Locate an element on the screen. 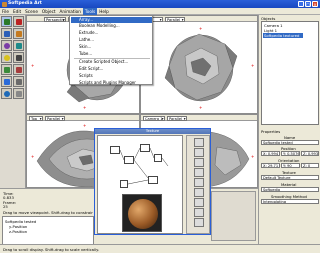  module-palette is located at coordinates (198, 184).